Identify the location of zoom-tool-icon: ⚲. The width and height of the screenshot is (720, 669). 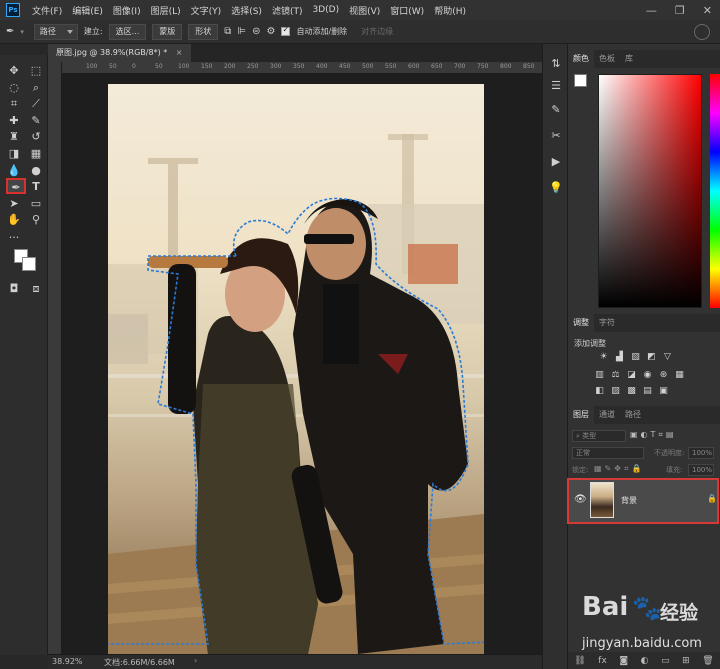
(36, 220).